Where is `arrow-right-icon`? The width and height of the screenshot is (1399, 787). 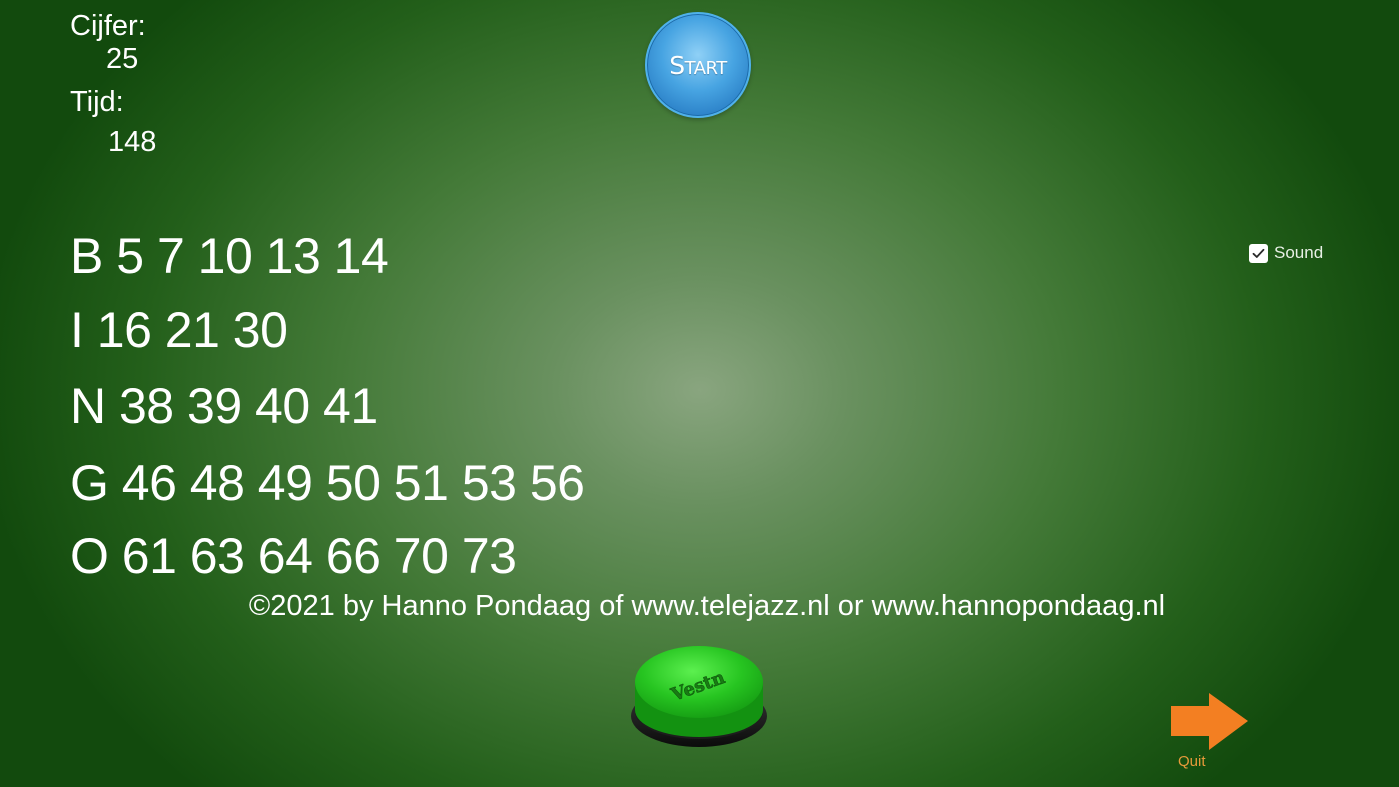
arrow-right-icon is located at coordinates (1209, 721).